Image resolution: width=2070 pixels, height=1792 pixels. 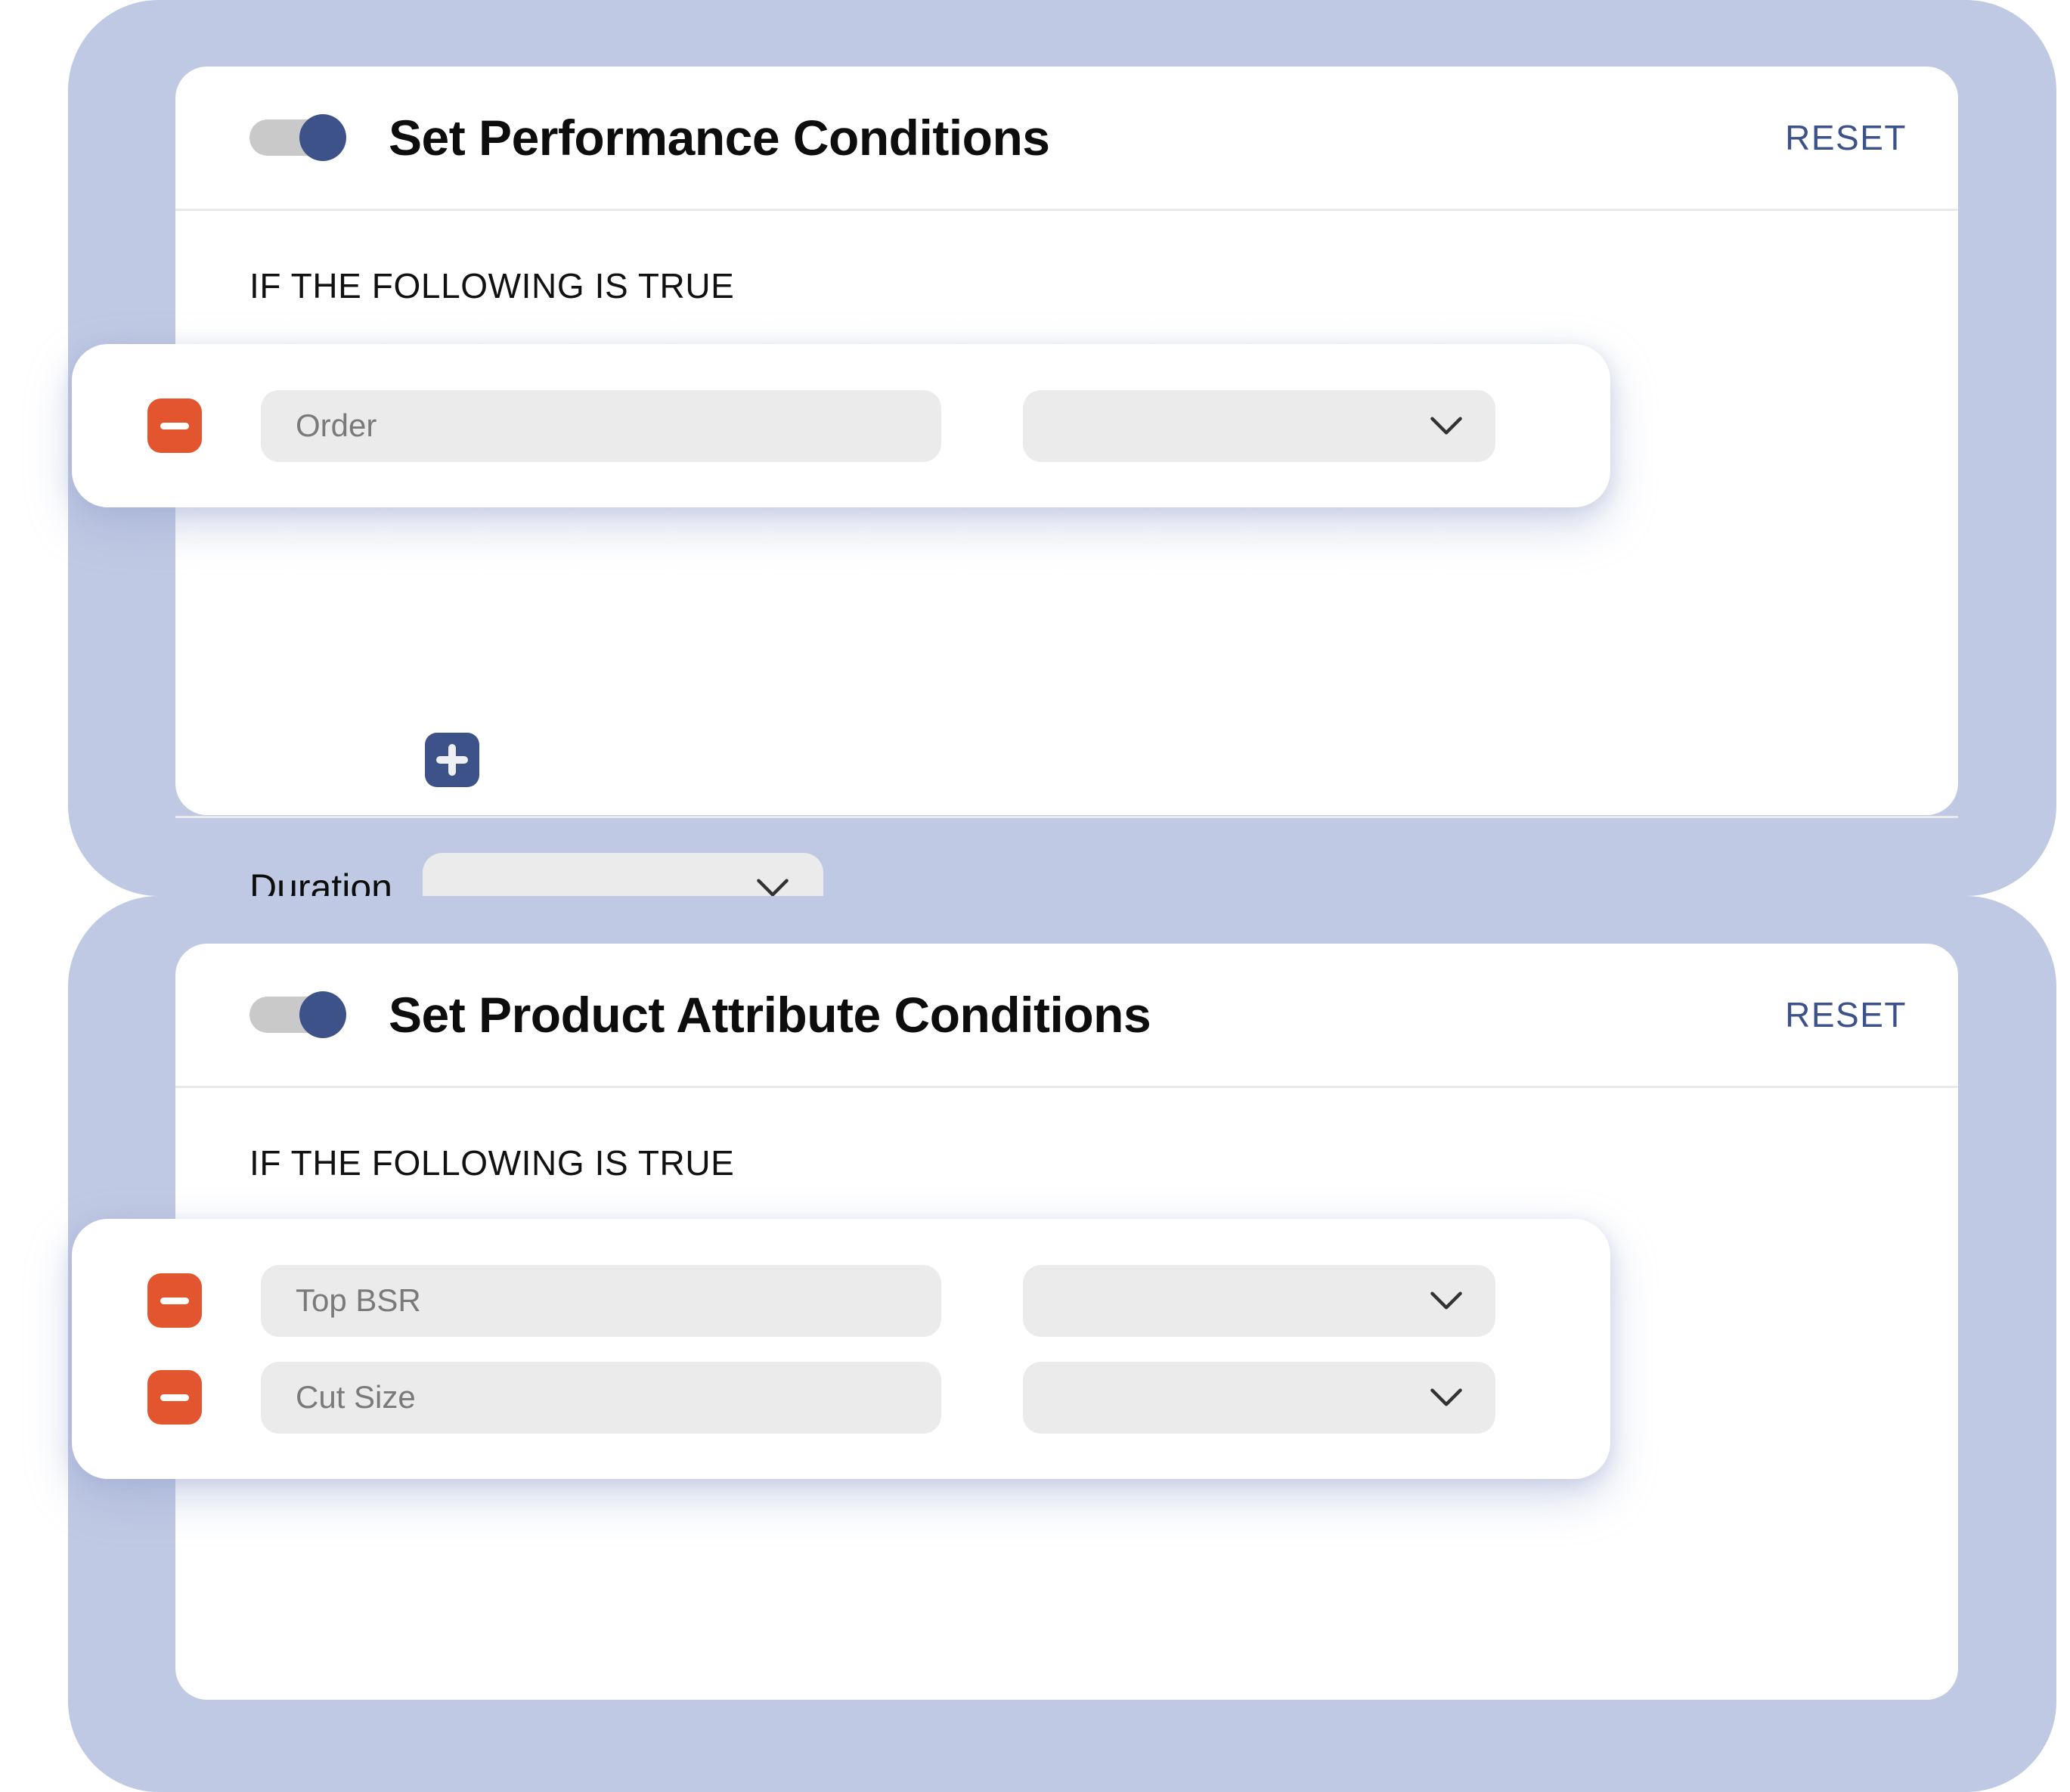 I want to click on condition-row: Cut Size, so click(x=841, y=1397).